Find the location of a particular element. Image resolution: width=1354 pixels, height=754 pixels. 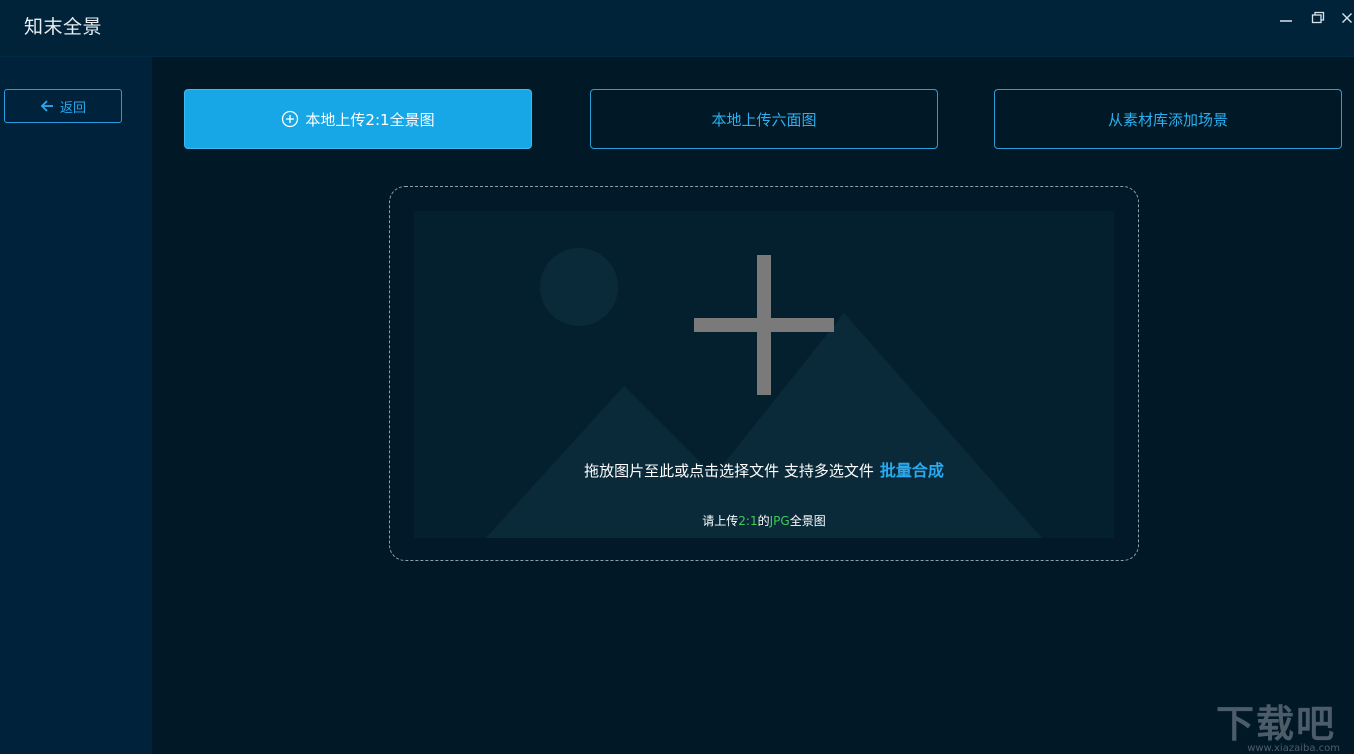

close-button is located at coordinates (1345, 18).